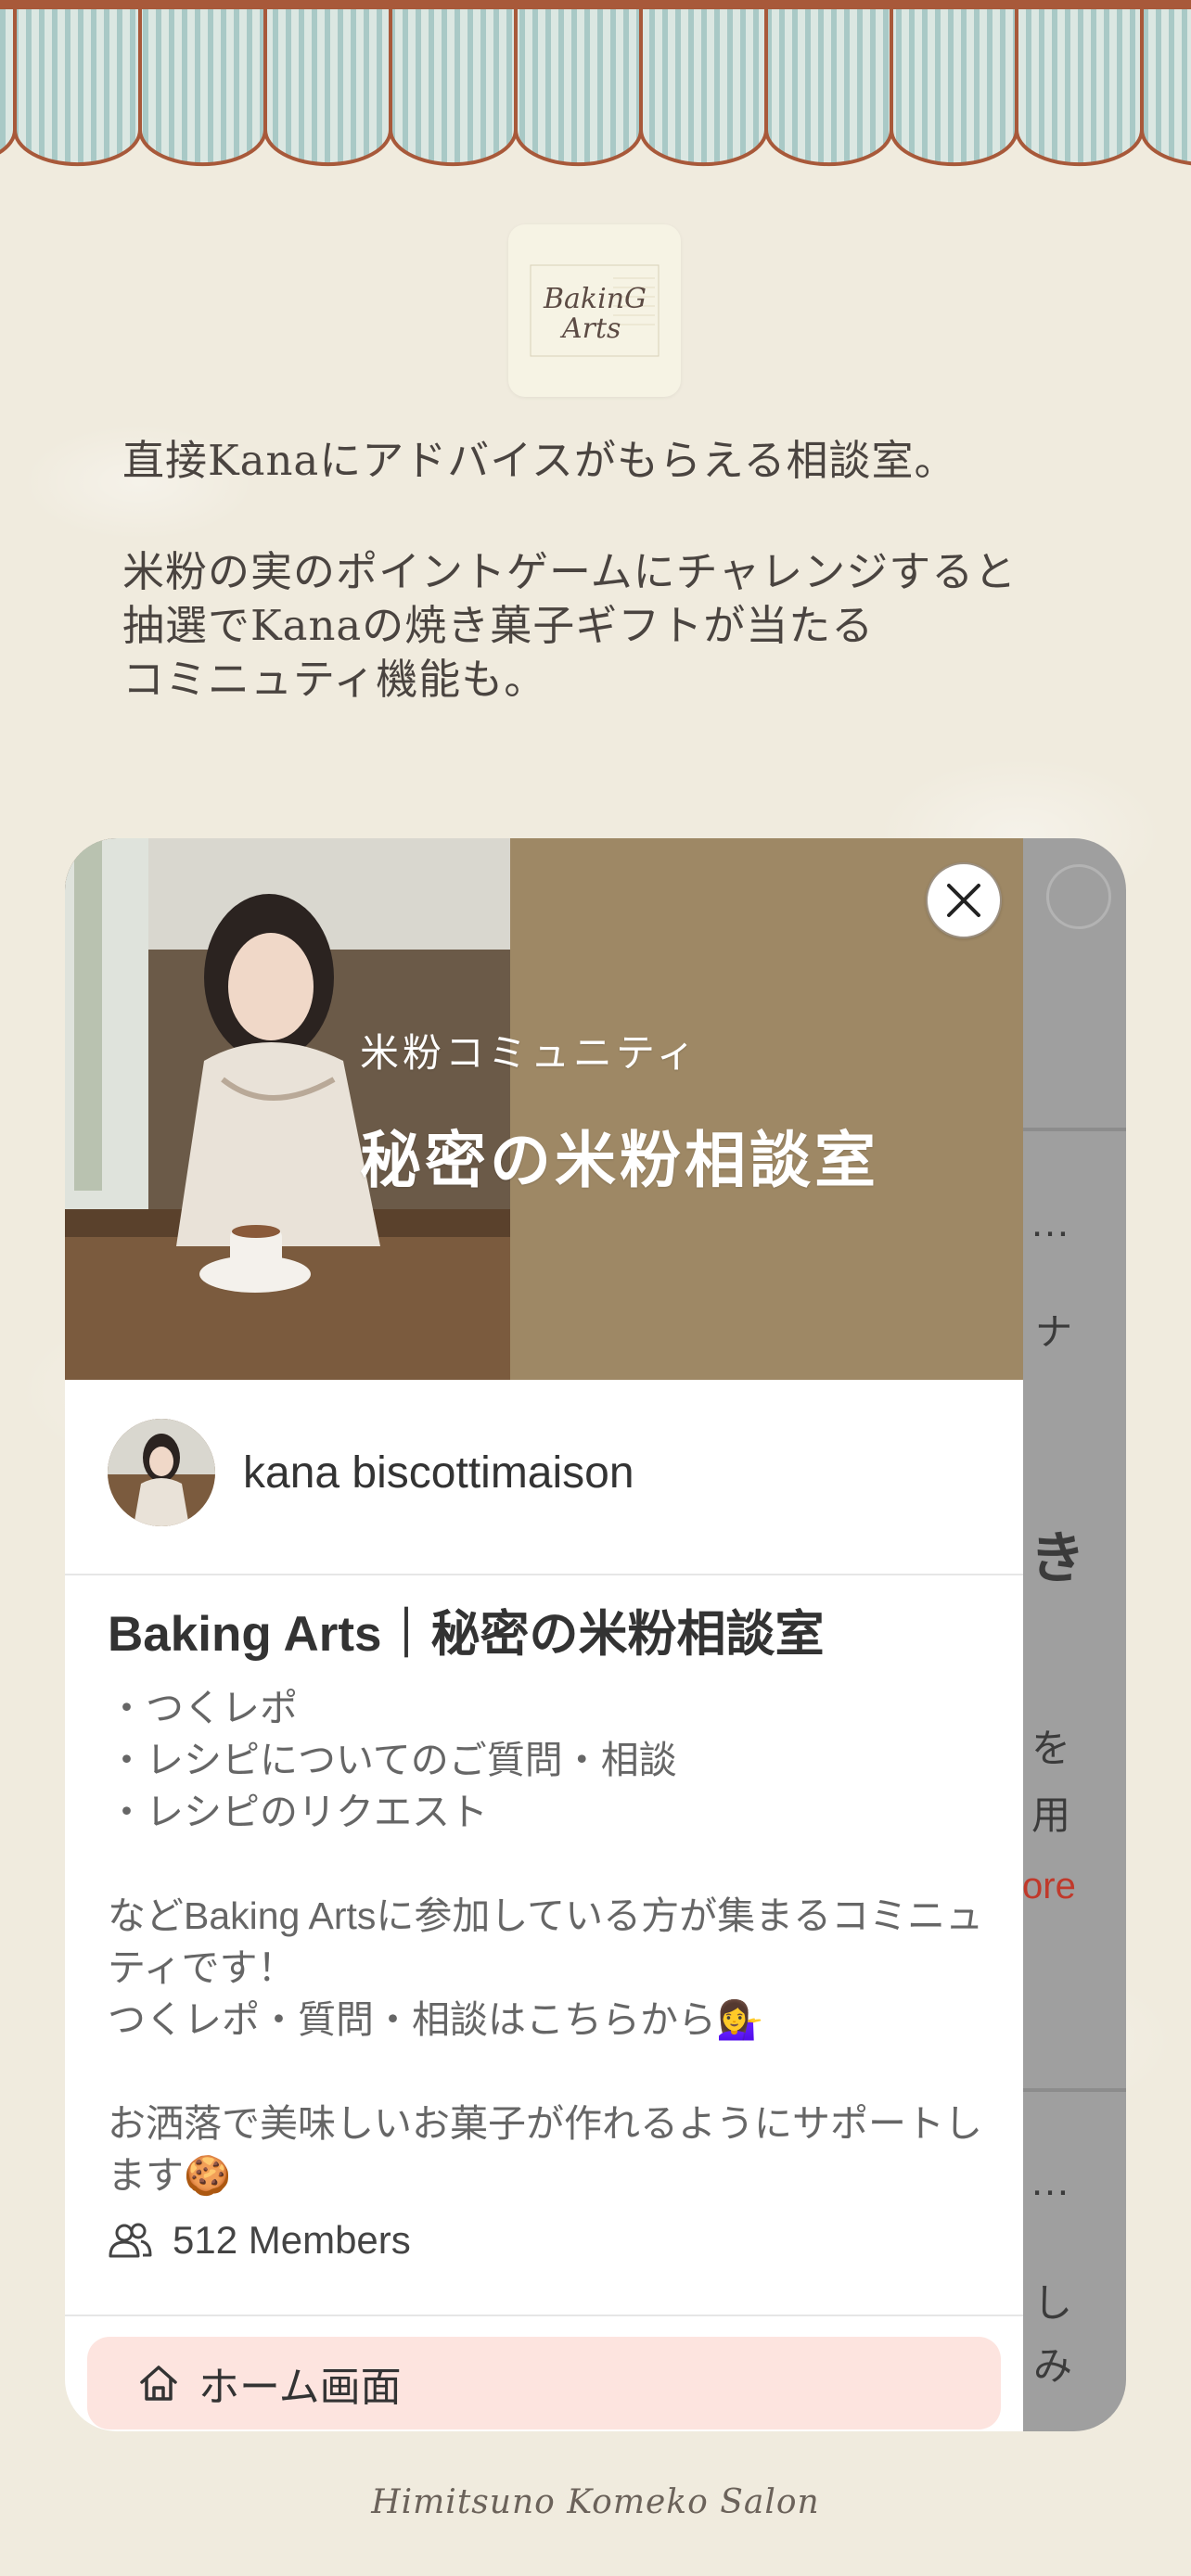  What do you see at coordinates (1078, 896) in the screenshot?
I see `background-circle` at bounding box center [1078, 896].